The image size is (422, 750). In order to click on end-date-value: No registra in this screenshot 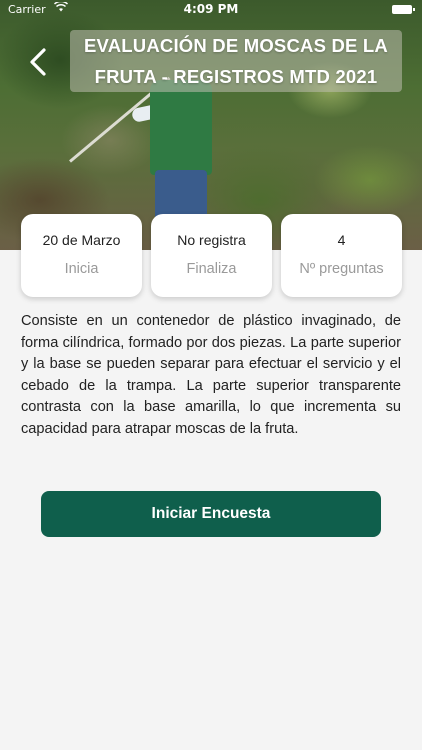, I will do `click(211, 240)`.